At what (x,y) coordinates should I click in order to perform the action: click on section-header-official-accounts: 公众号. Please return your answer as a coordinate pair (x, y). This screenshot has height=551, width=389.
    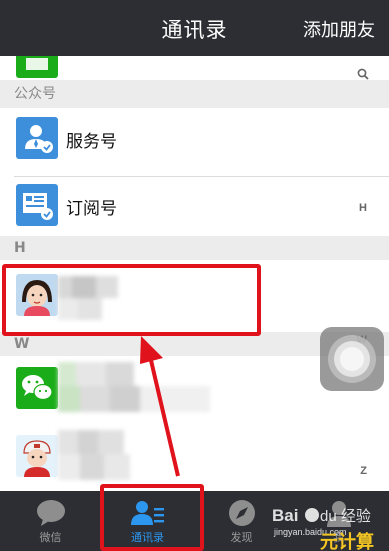
    Looking at the image, I should click on (194, 94).